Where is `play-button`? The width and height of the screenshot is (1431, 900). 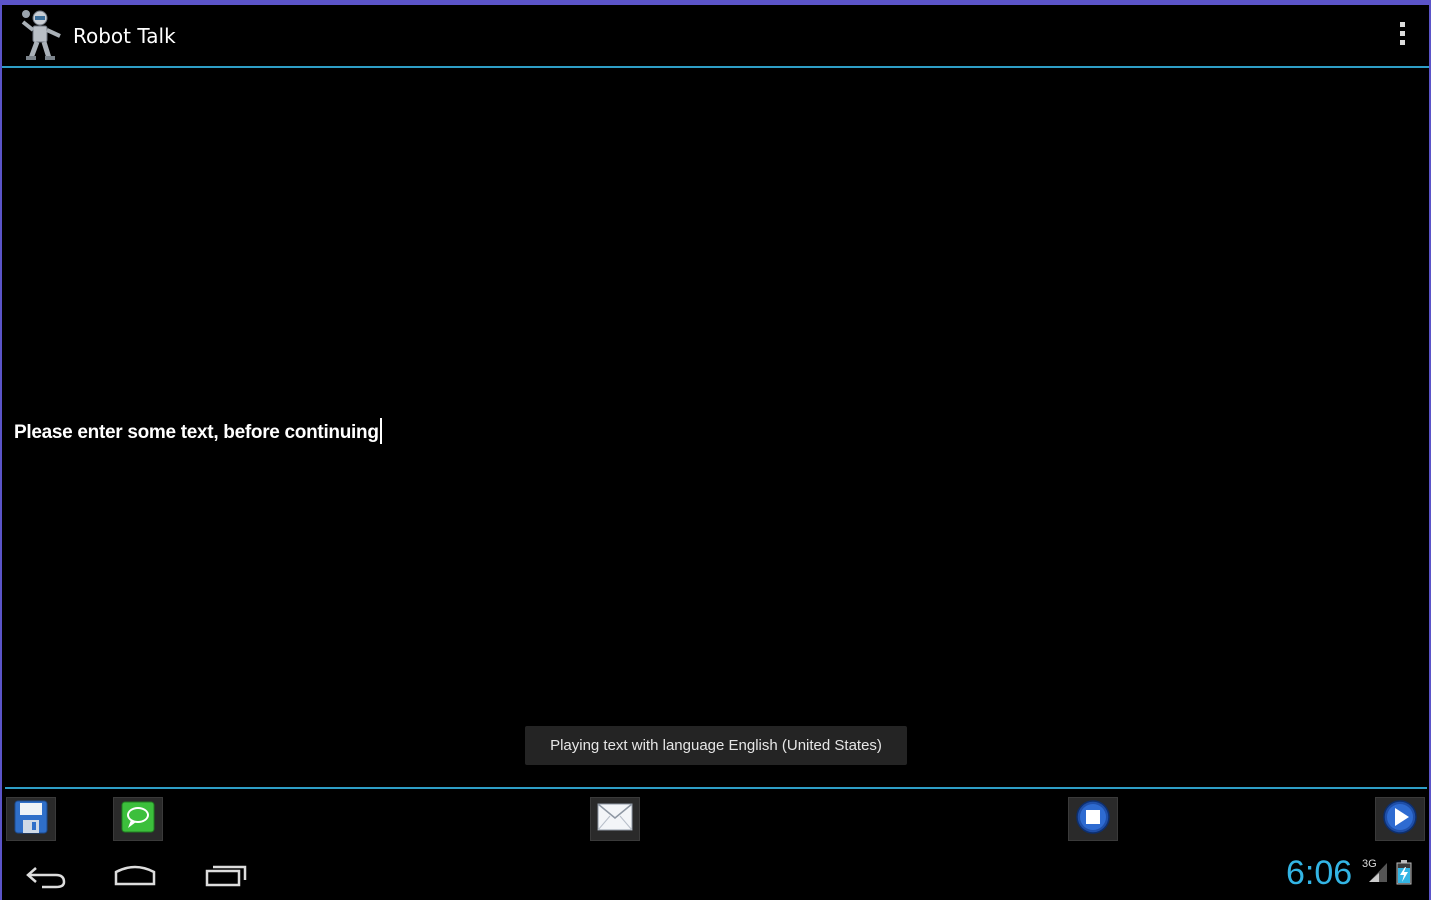 play-button is located at coordinates (1400, 819).